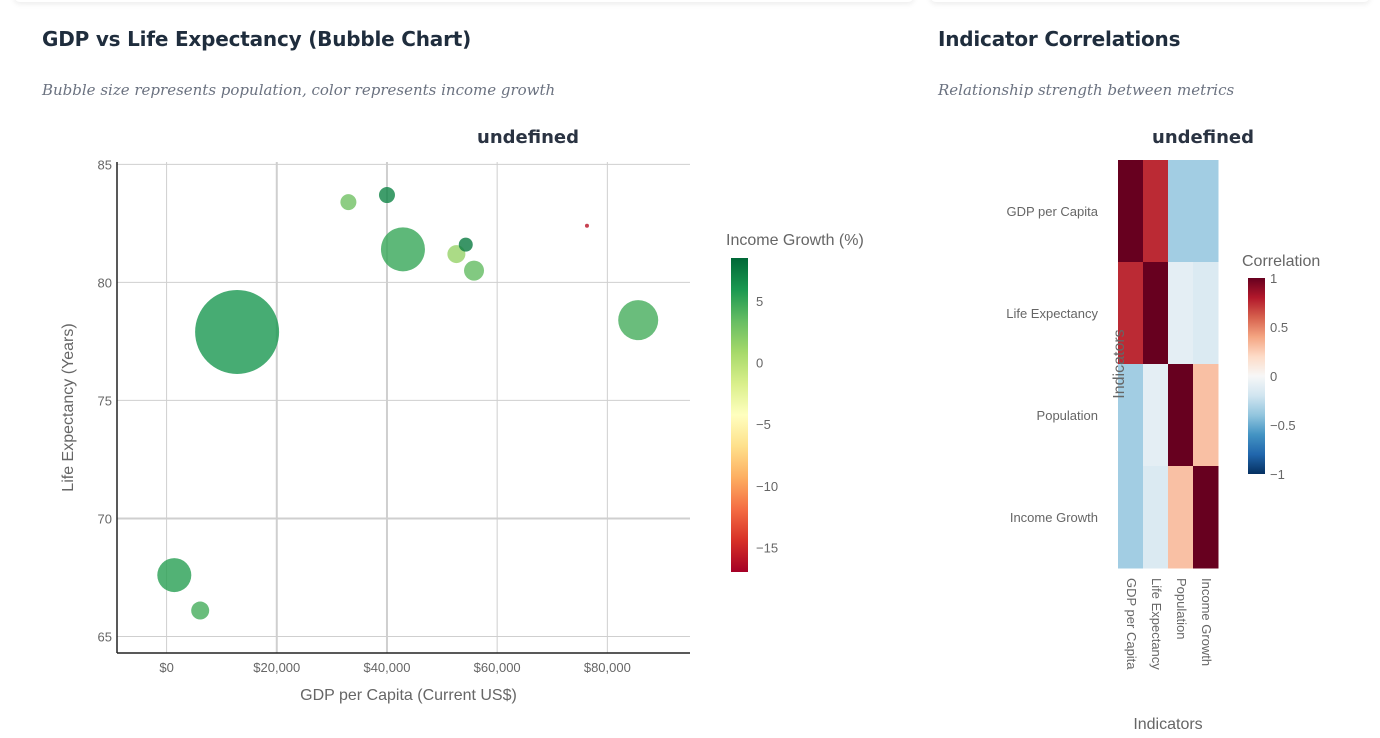 The height and width of the screenshot is (738, 1380). Describe the element at coordinates (1279, 327) in the screenshot. I see `heatmap-colorbar-tick-label: 0.5` at that location.